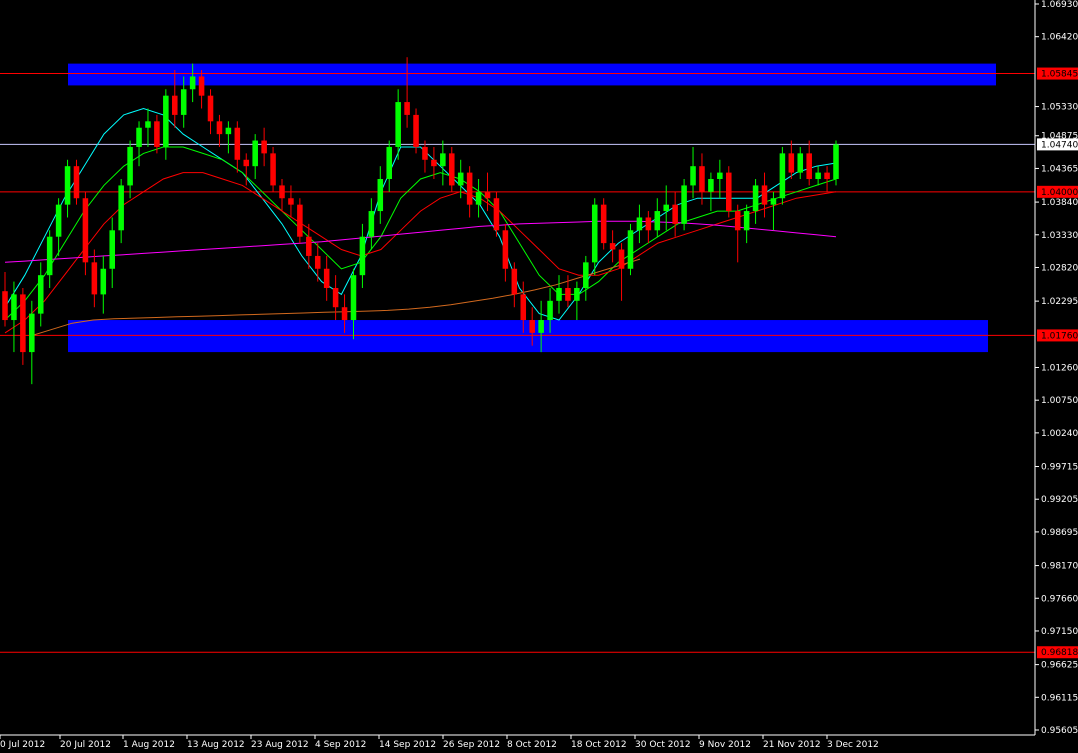 This screenshot has height=753, width=1078. What do you see at coordinates (407, 745) in the screenshot?
I see `time-tick-label-6: 14 Sep 2012` at bounding box center [407, 745].